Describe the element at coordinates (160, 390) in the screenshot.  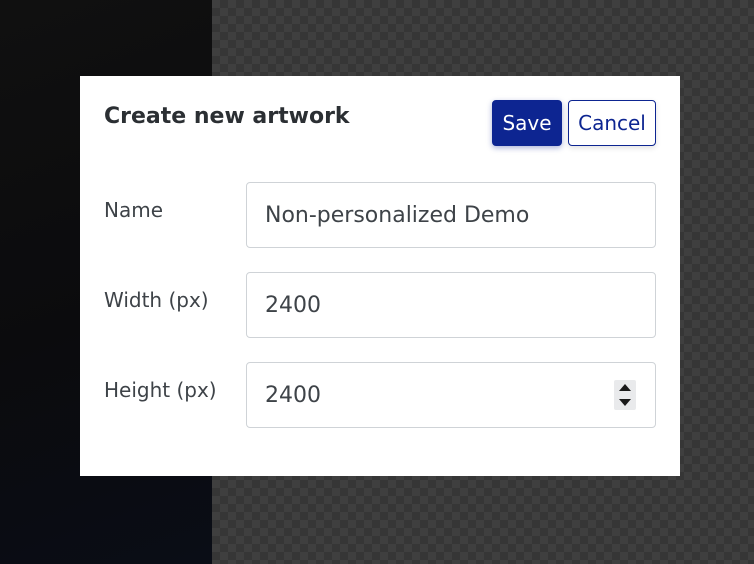
I see `height-label: Height (px)` at that location.